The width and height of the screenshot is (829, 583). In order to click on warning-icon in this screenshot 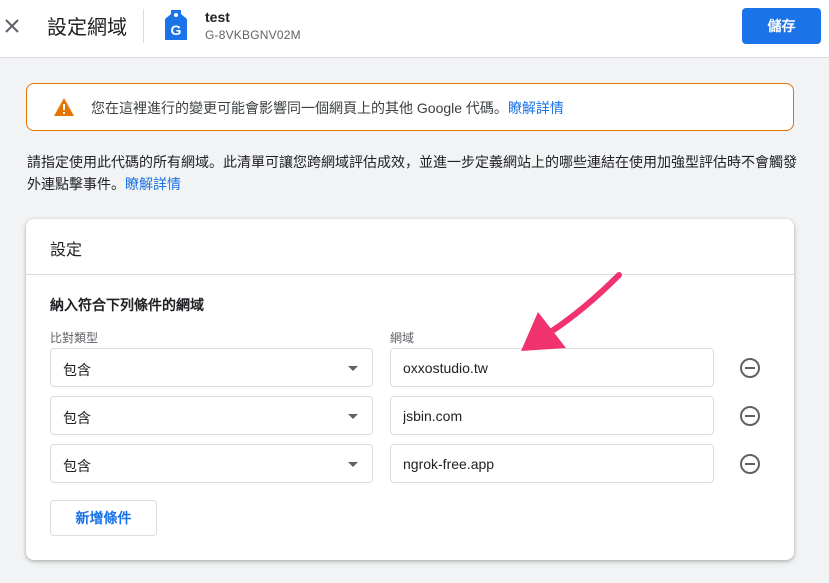, I will do `click(64, 107)`.